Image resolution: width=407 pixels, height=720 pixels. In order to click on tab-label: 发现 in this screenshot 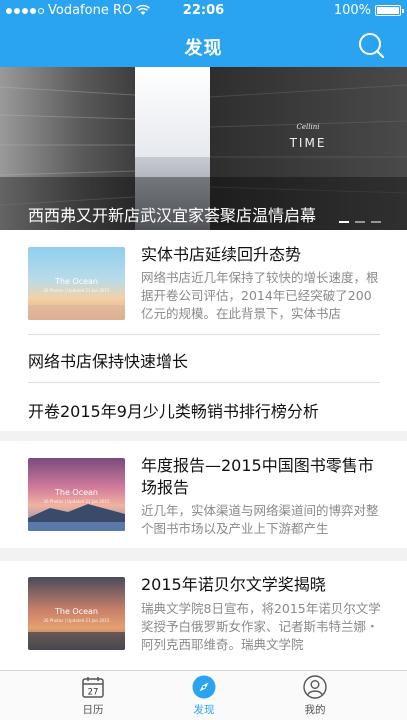, I will do `click(204, 710)`.